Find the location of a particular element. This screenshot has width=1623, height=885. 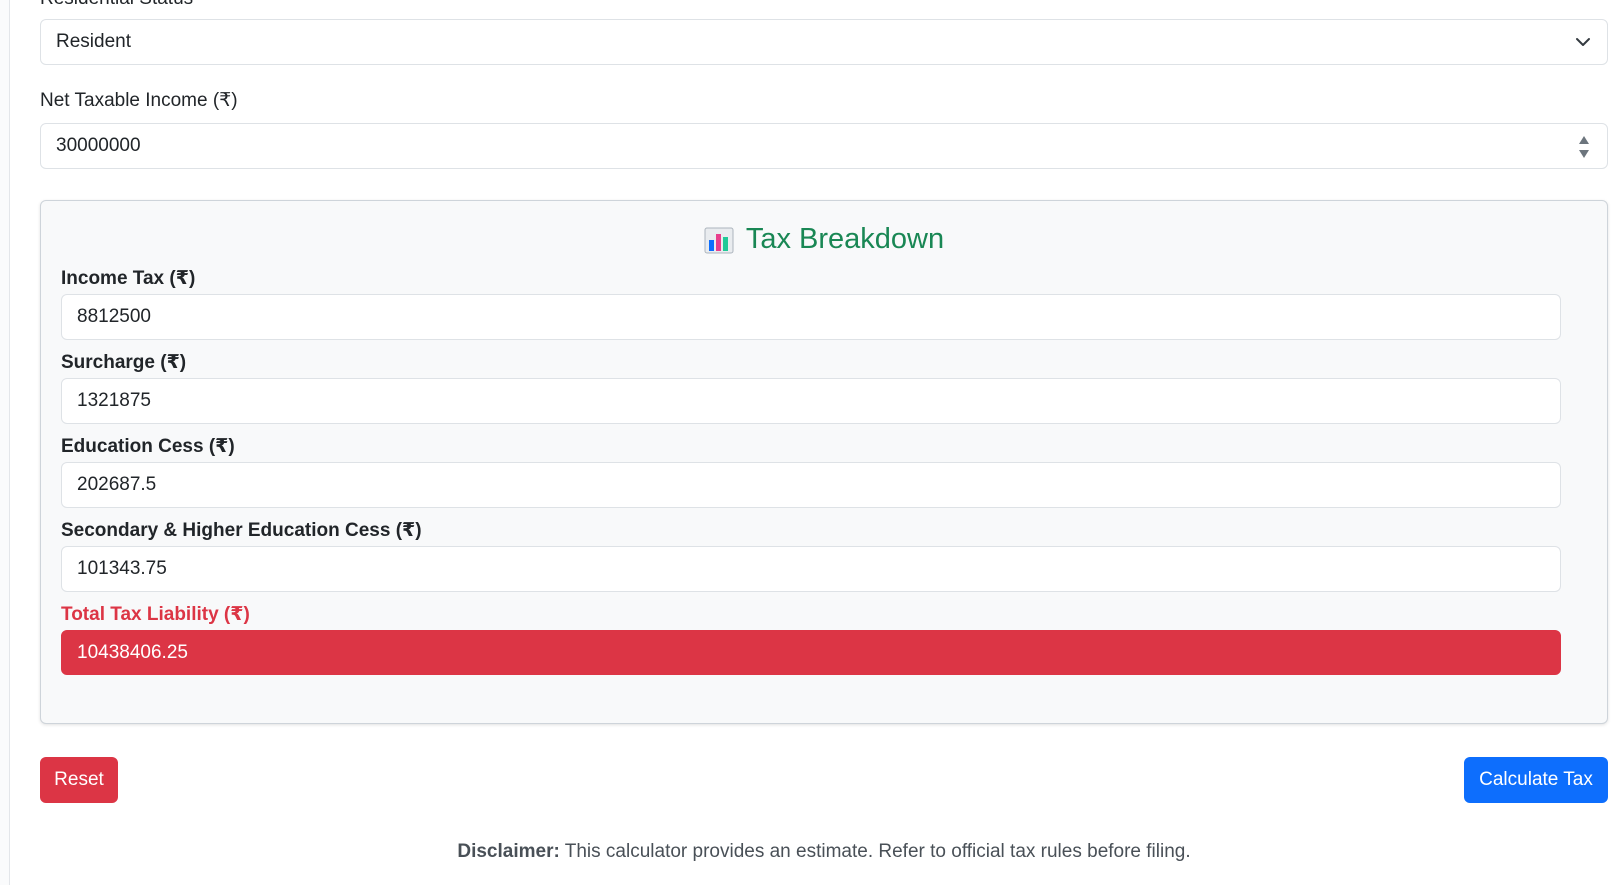

secondary-higher-education-cess-label: Secondary & Higher Education Cess (₹) is located at coordinates (241, 530).